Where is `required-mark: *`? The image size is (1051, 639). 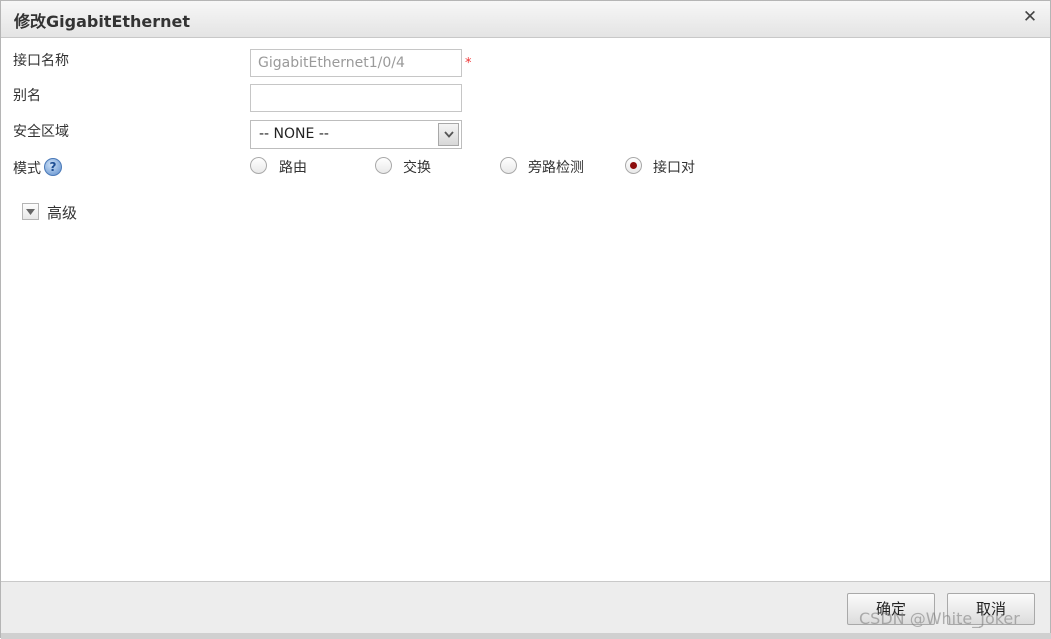
required-mark: * is located at coordinates (468, 63).